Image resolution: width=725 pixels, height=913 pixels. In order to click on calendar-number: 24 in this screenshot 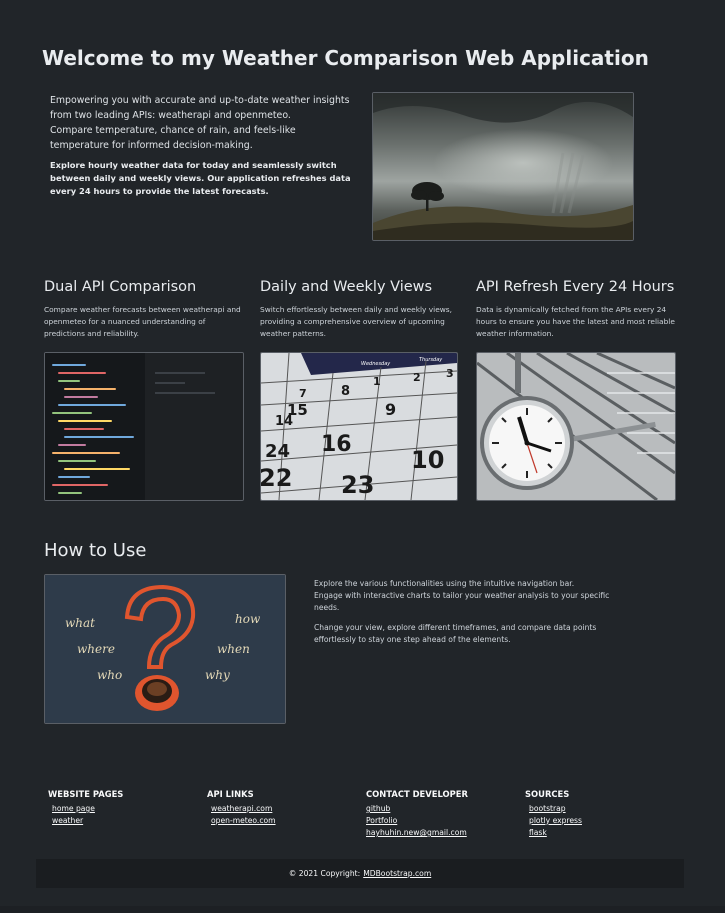, I will do `click(277, 451)`.